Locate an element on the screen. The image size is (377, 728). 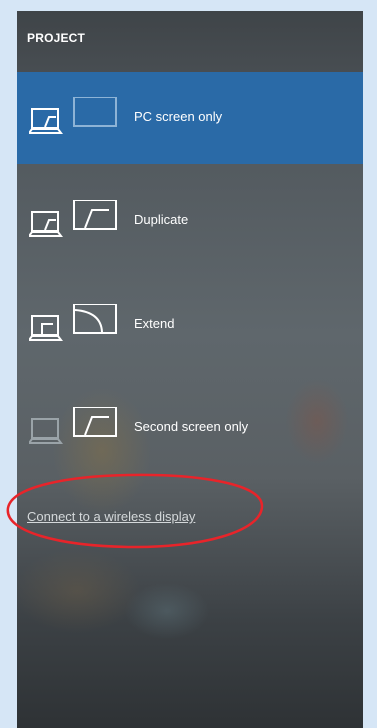
option-label: Extend is located at coordinates (154, 323).